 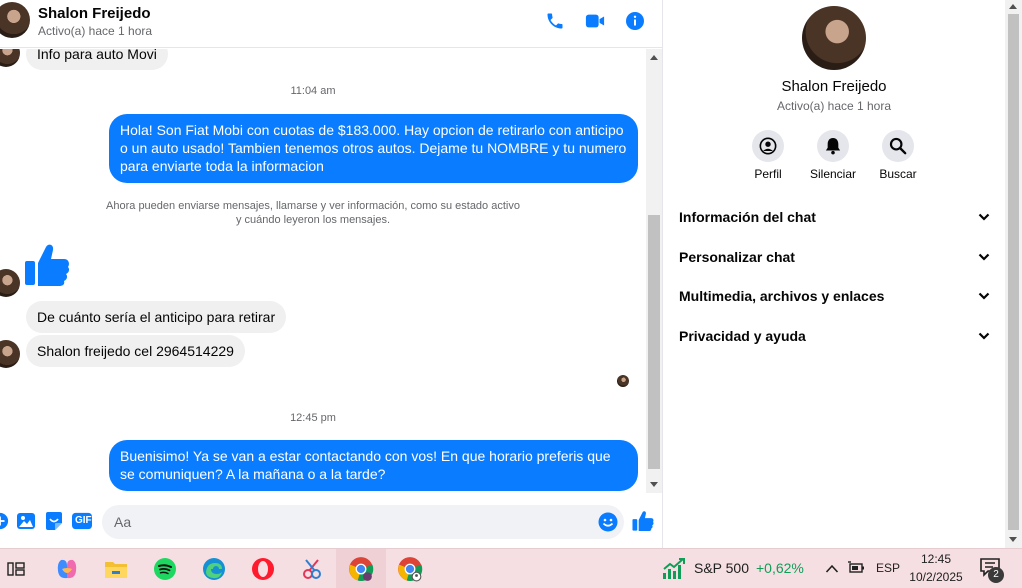 I want to click on composer: GIF, so click(x=331, y=522).